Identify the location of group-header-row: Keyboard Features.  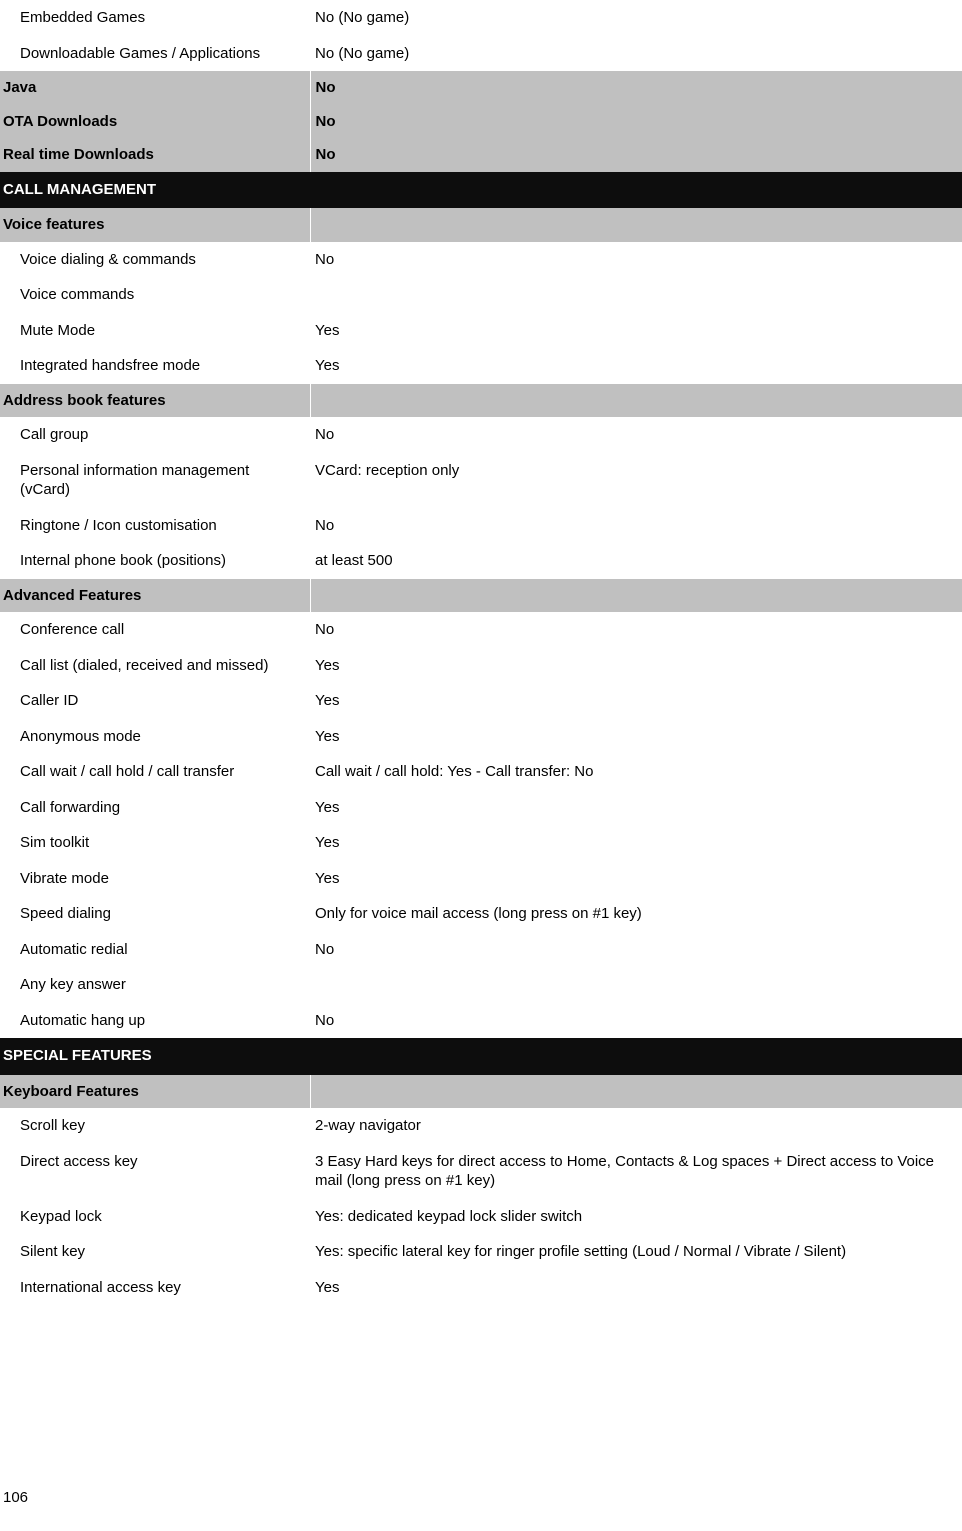
(481, 1091).